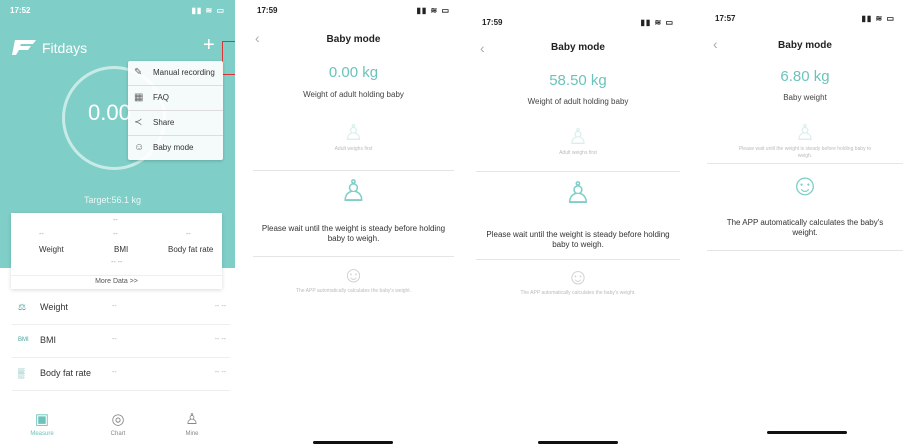 The width and height of the screenshot is (907, 448). Describe the element at coordinates (23, 340) in the screenshot. I see `bmi-icon: BMI` at that location.